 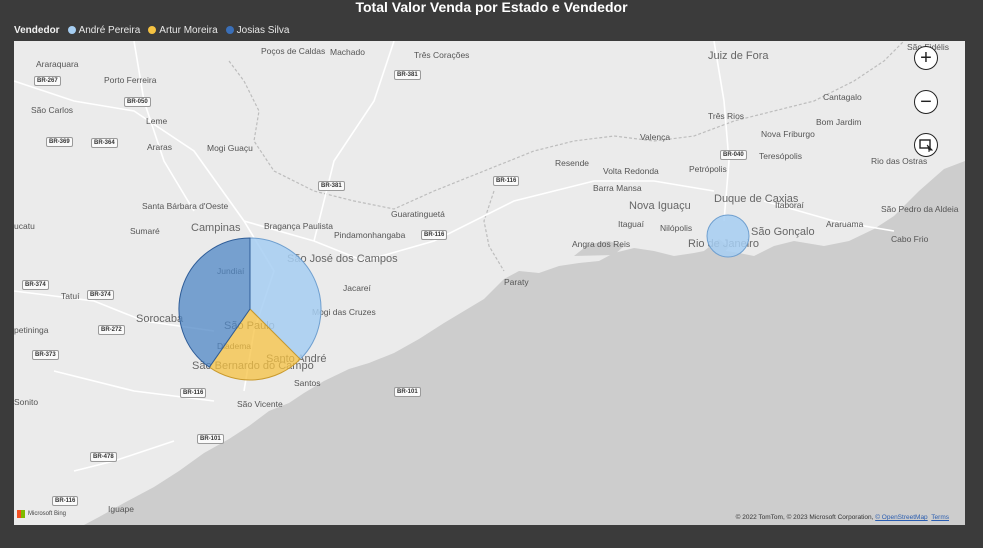 What do you see at coordinates (940, 517) in the screenshot?
I see `terms-link: Terms` at bounding box center [940, 517].